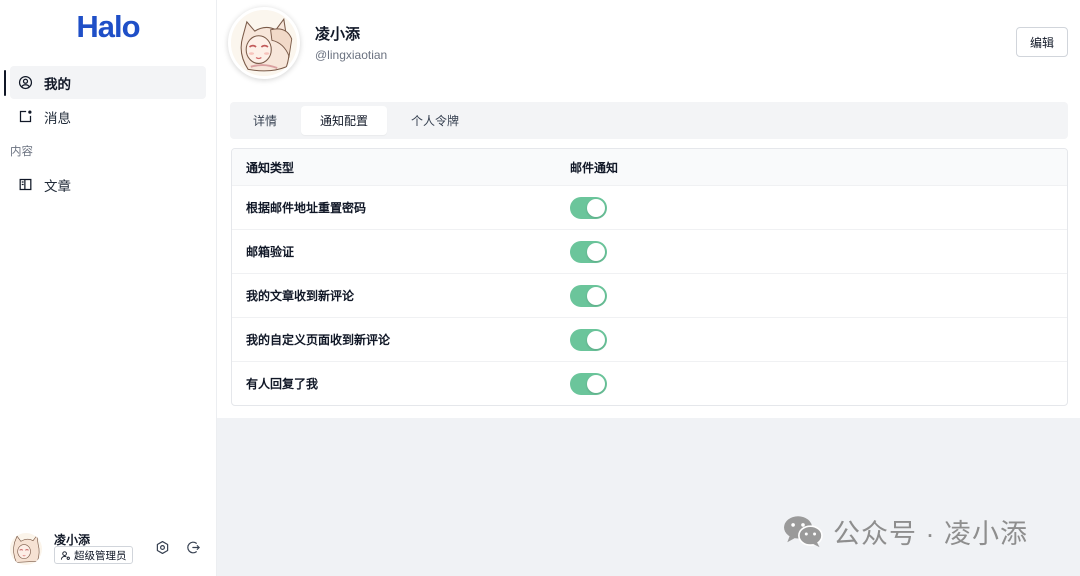 This screenshot has height=576, width=1080. I want to click on article-layout-icon, so click(25, 184).